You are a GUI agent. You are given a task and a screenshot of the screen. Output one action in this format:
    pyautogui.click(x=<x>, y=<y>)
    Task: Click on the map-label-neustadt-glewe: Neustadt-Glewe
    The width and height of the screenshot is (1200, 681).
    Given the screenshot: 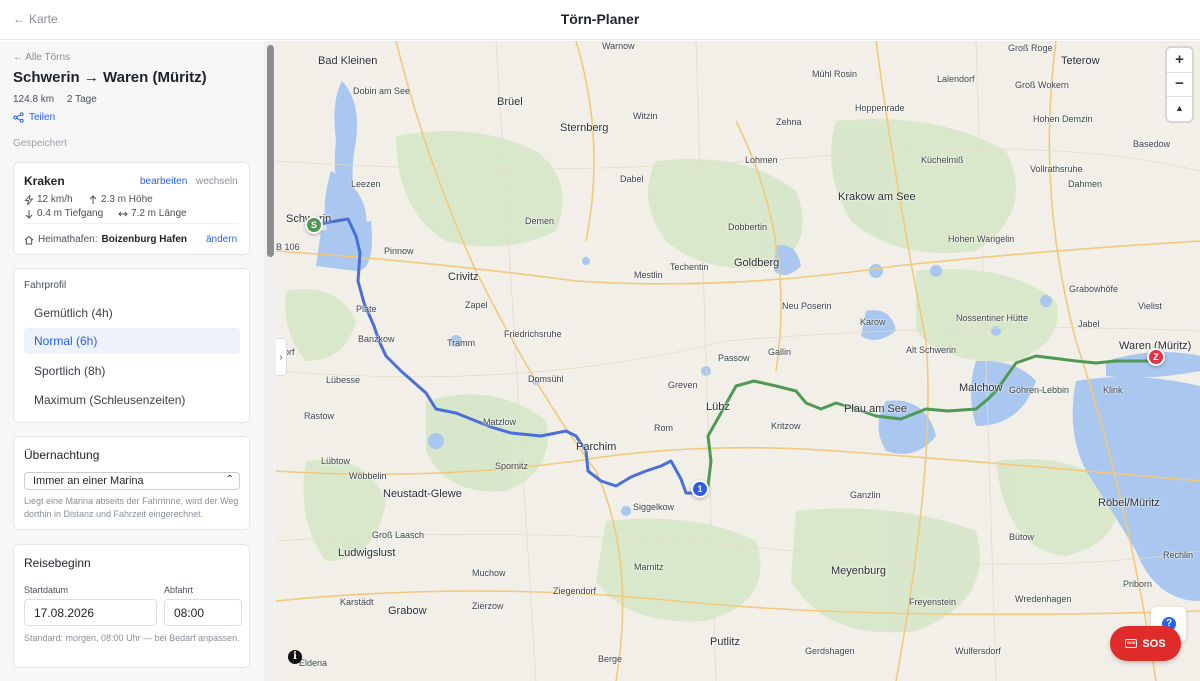 What is the action you would take?
    pyautogui.click(x=422, y=494)
    